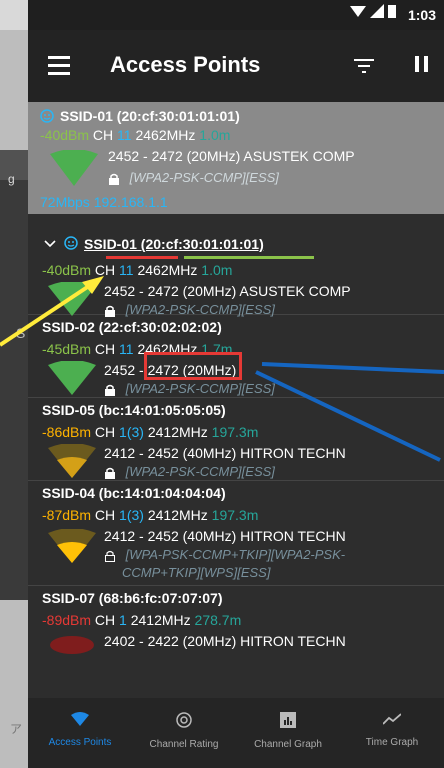  I want to click on background-app: g S ア, so click(14, 399).